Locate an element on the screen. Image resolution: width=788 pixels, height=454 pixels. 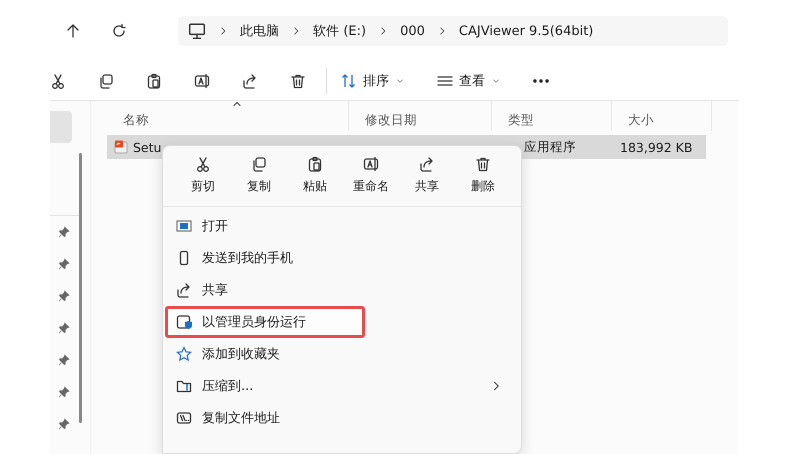
zip-folder-icon is located at coordinates (184, 386).